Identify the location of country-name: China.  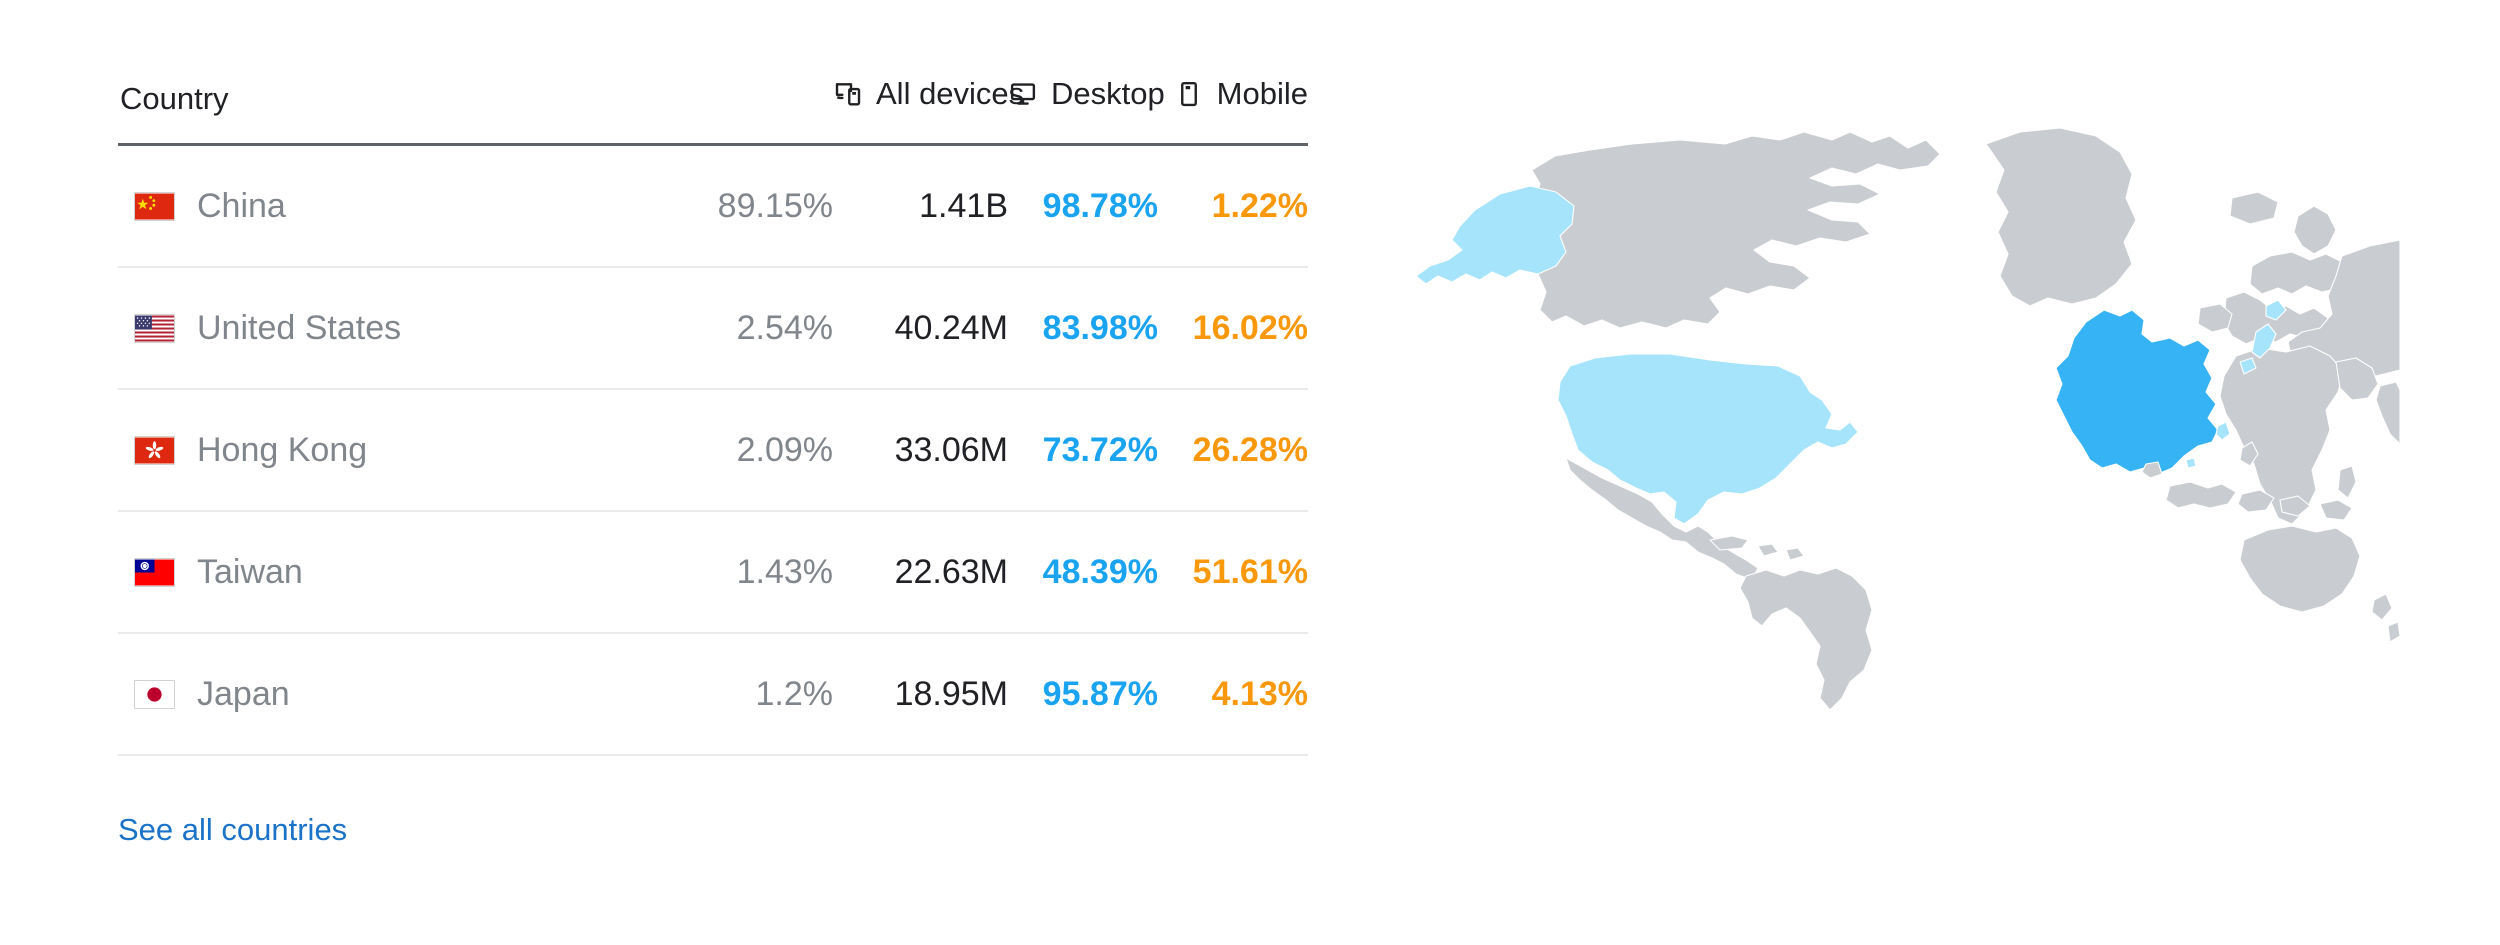
(241, 205).